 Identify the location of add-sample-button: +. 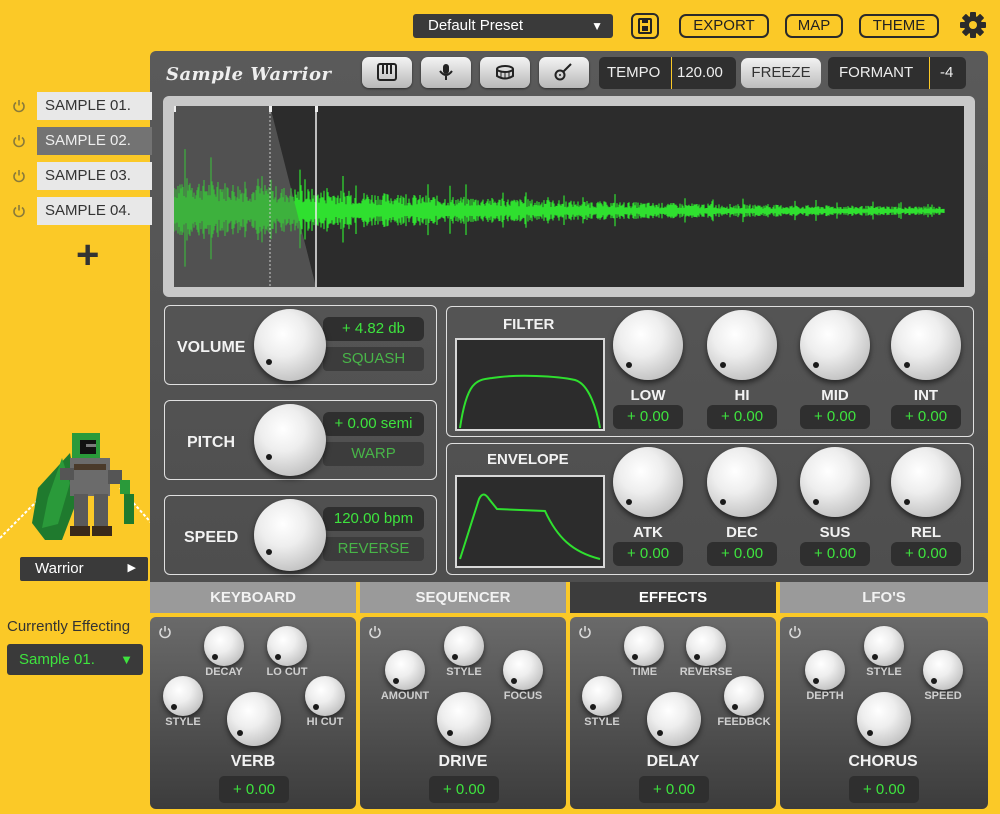
(87, 255).